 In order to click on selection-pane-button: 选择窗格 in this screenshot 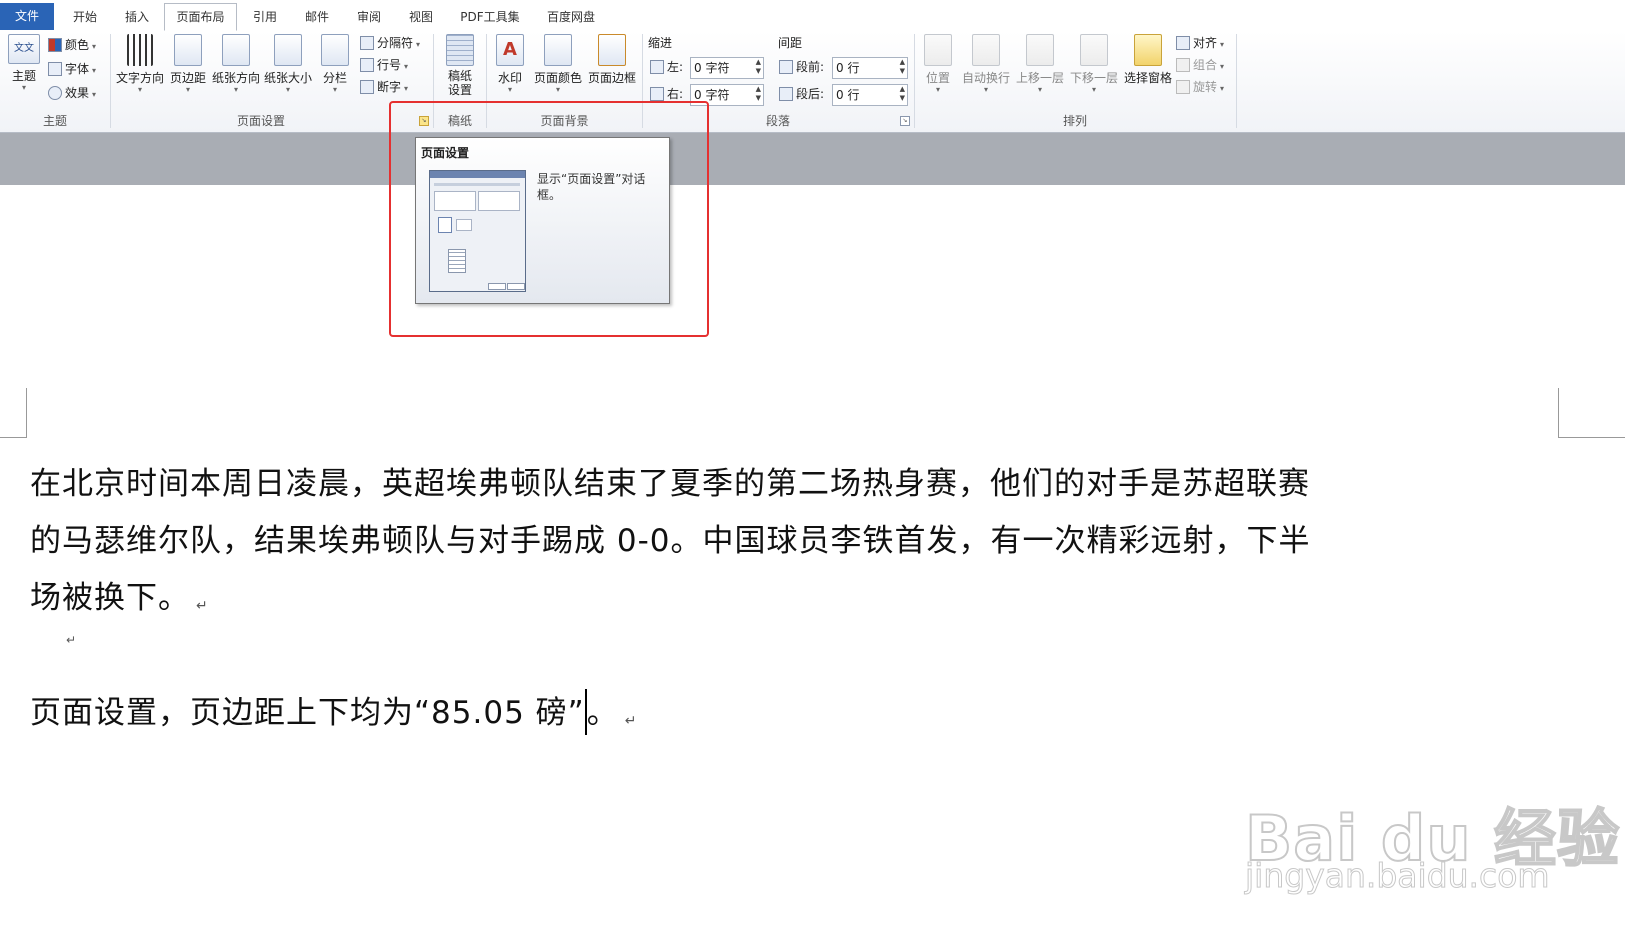, I will do `click(1148, 60)`.